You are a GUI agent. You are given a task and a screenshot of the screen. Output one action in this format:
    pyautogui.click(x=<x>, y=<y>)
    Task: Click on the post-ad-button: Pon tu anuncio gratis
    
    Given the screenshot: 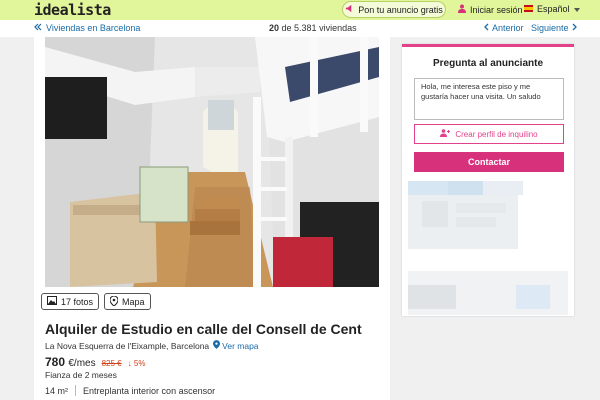 What is the action you would take?
    pyautogui.click(x=394, y=9)
    